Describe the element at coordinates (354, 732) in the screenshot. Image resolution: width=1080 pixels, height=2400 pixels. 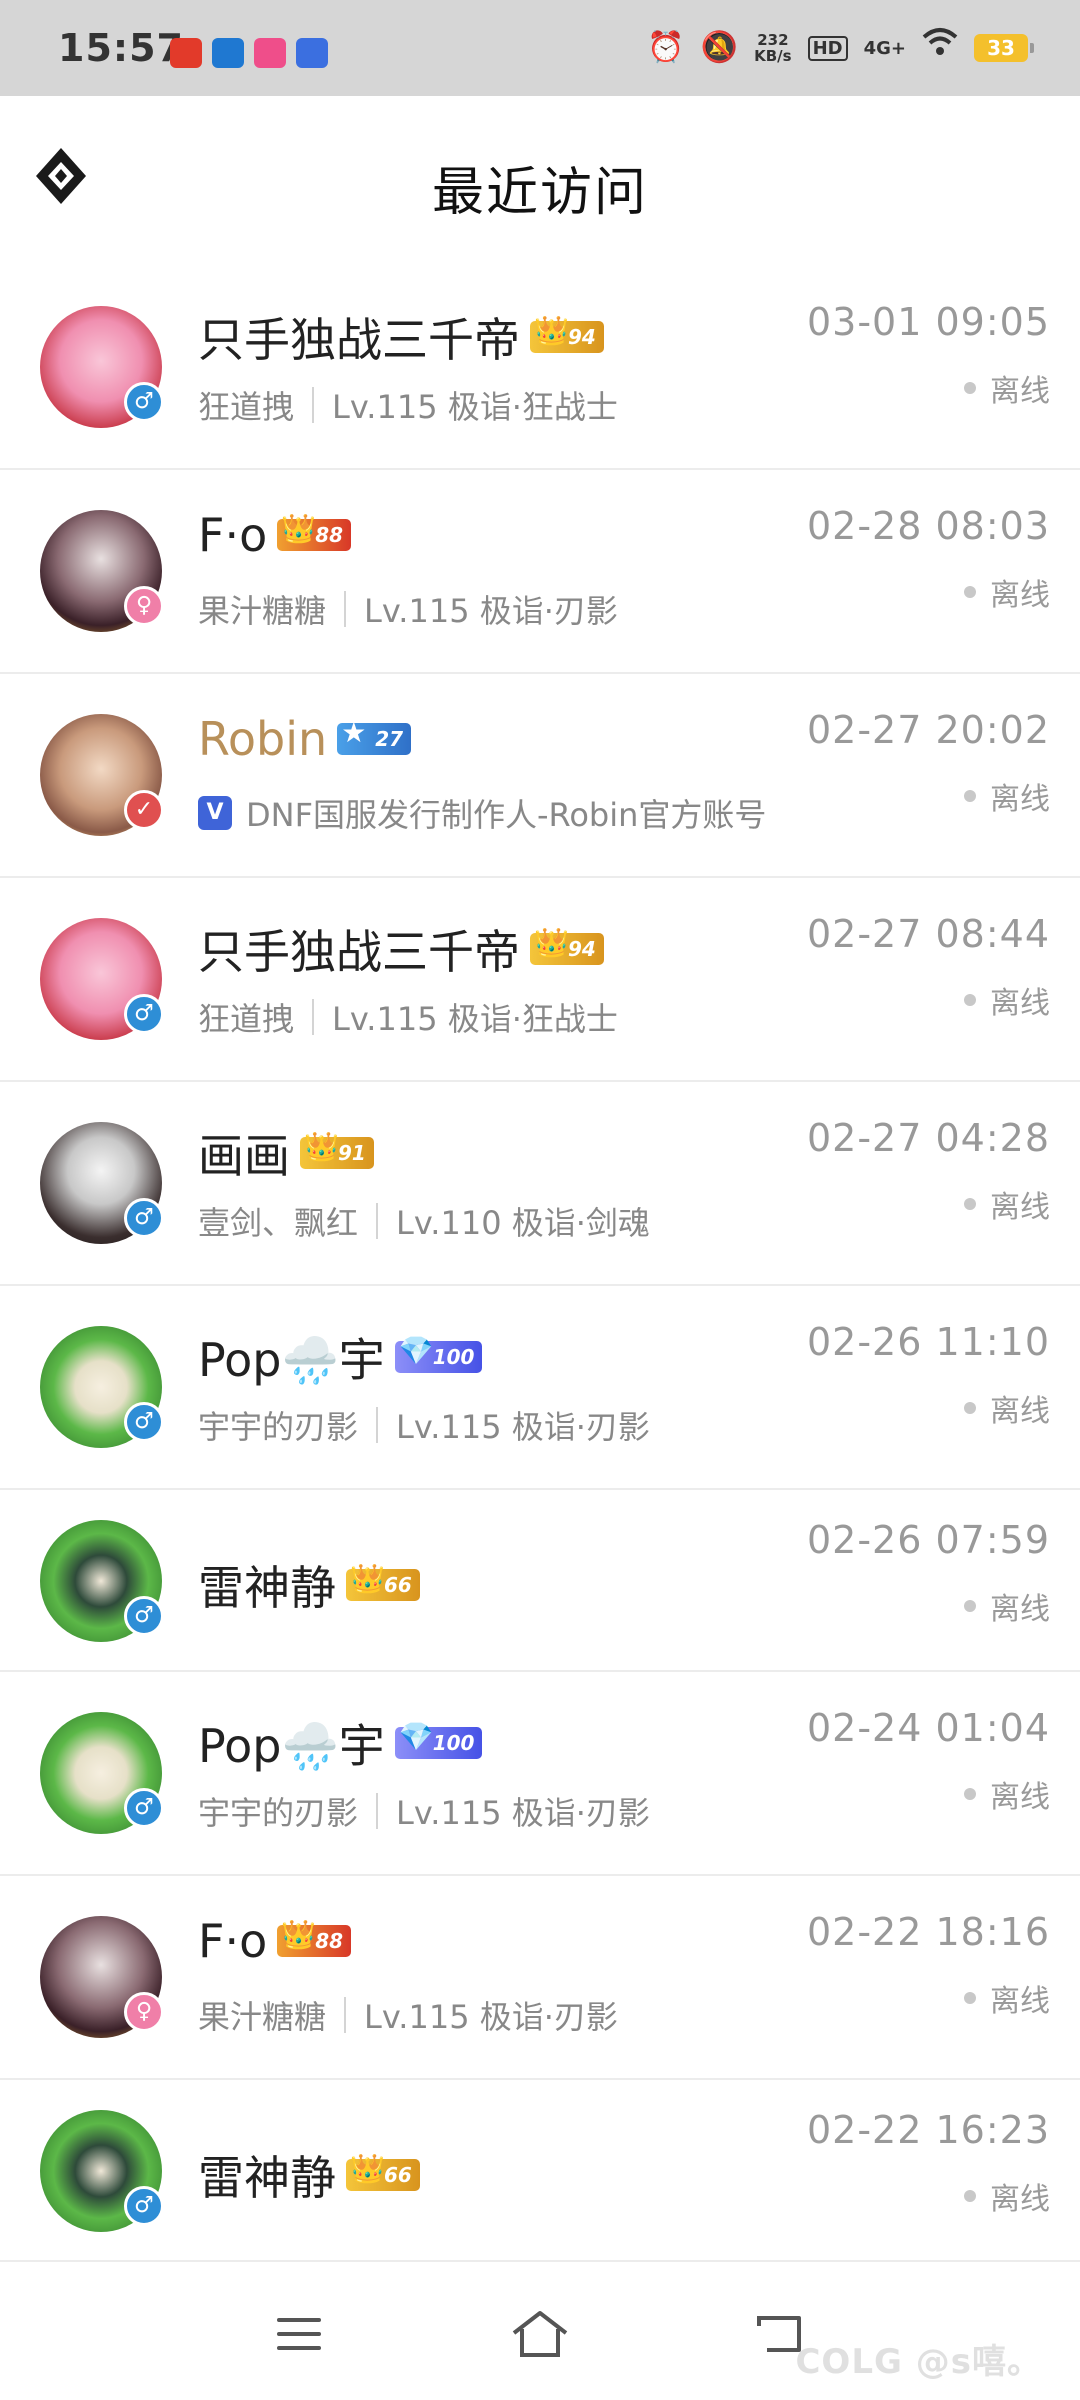
I see `star-icon: ★` at that location.